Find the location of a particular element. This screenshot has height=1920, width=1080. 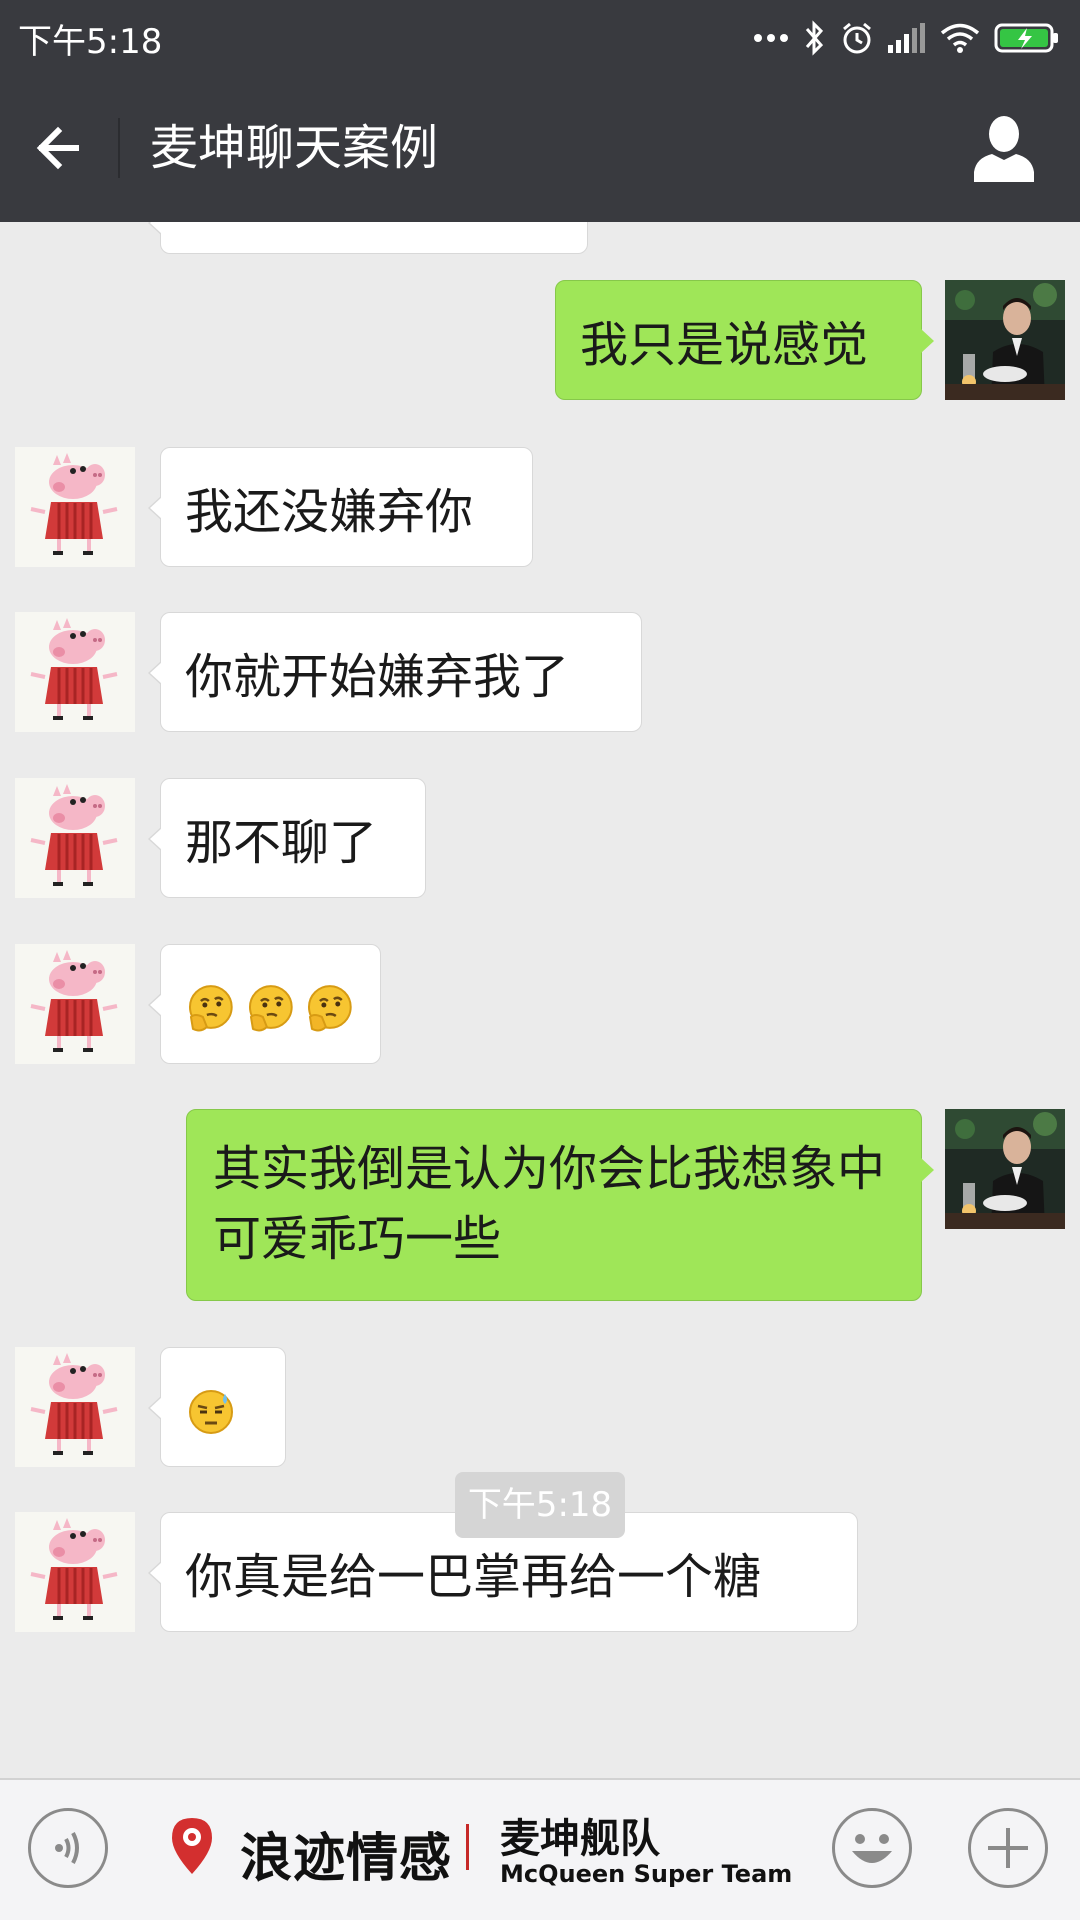

chat-info-button is located at coordinates (1004, 149).